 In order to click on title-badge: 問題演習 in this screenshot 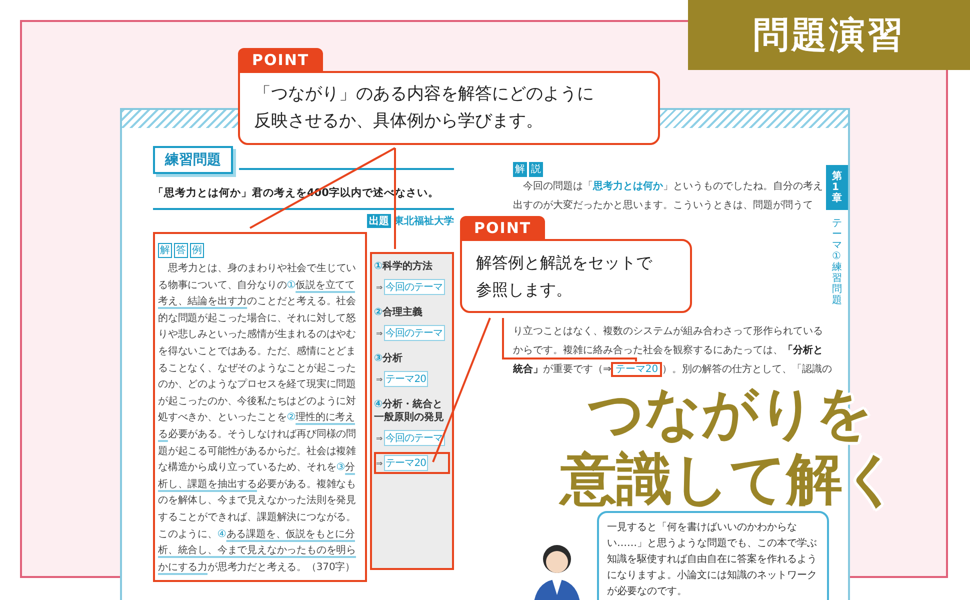, I will do `click(829, 35)`.